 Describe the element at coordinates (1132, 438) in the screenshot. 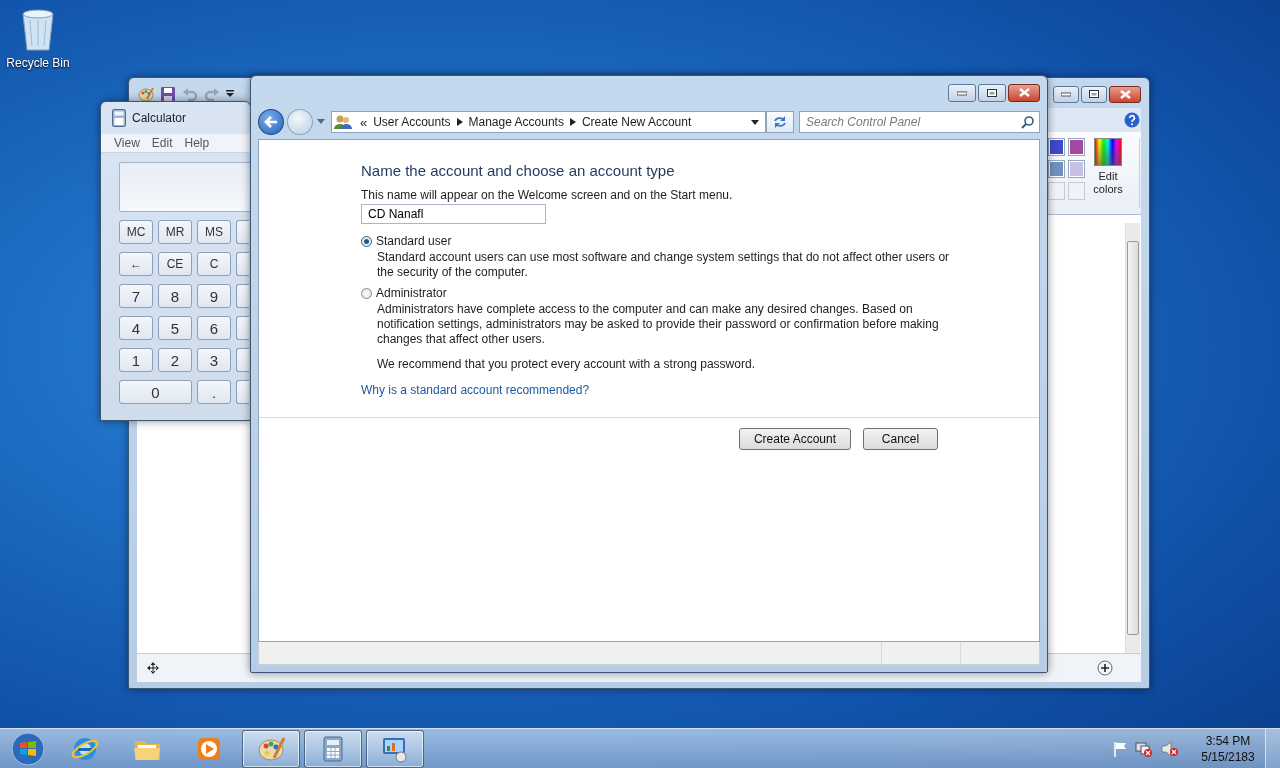

I see `vertical-scrollbar` at that location.